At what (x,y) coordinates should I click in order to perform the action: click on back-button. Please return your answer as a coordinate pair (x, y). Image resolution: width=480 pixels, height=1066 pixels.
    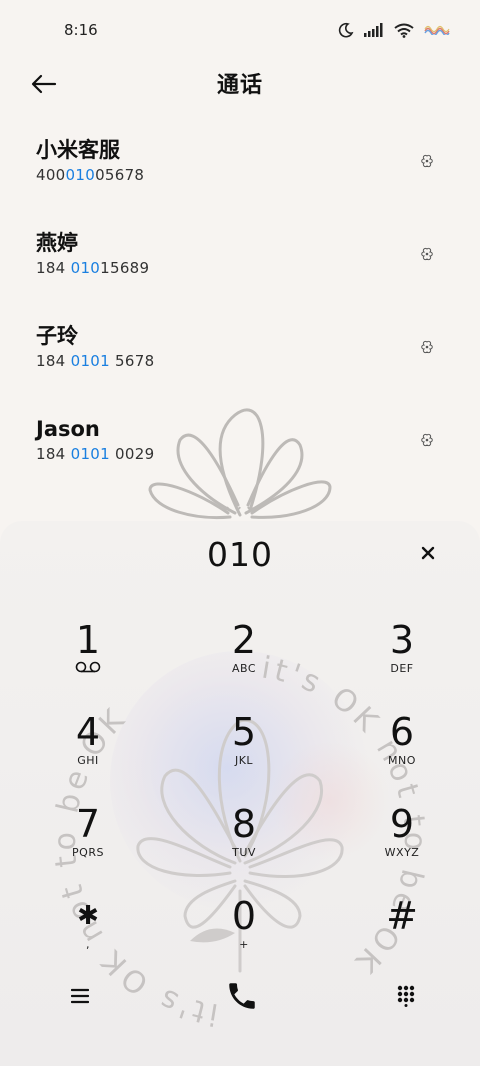
    Looking at the image, I should click on (44, 84).